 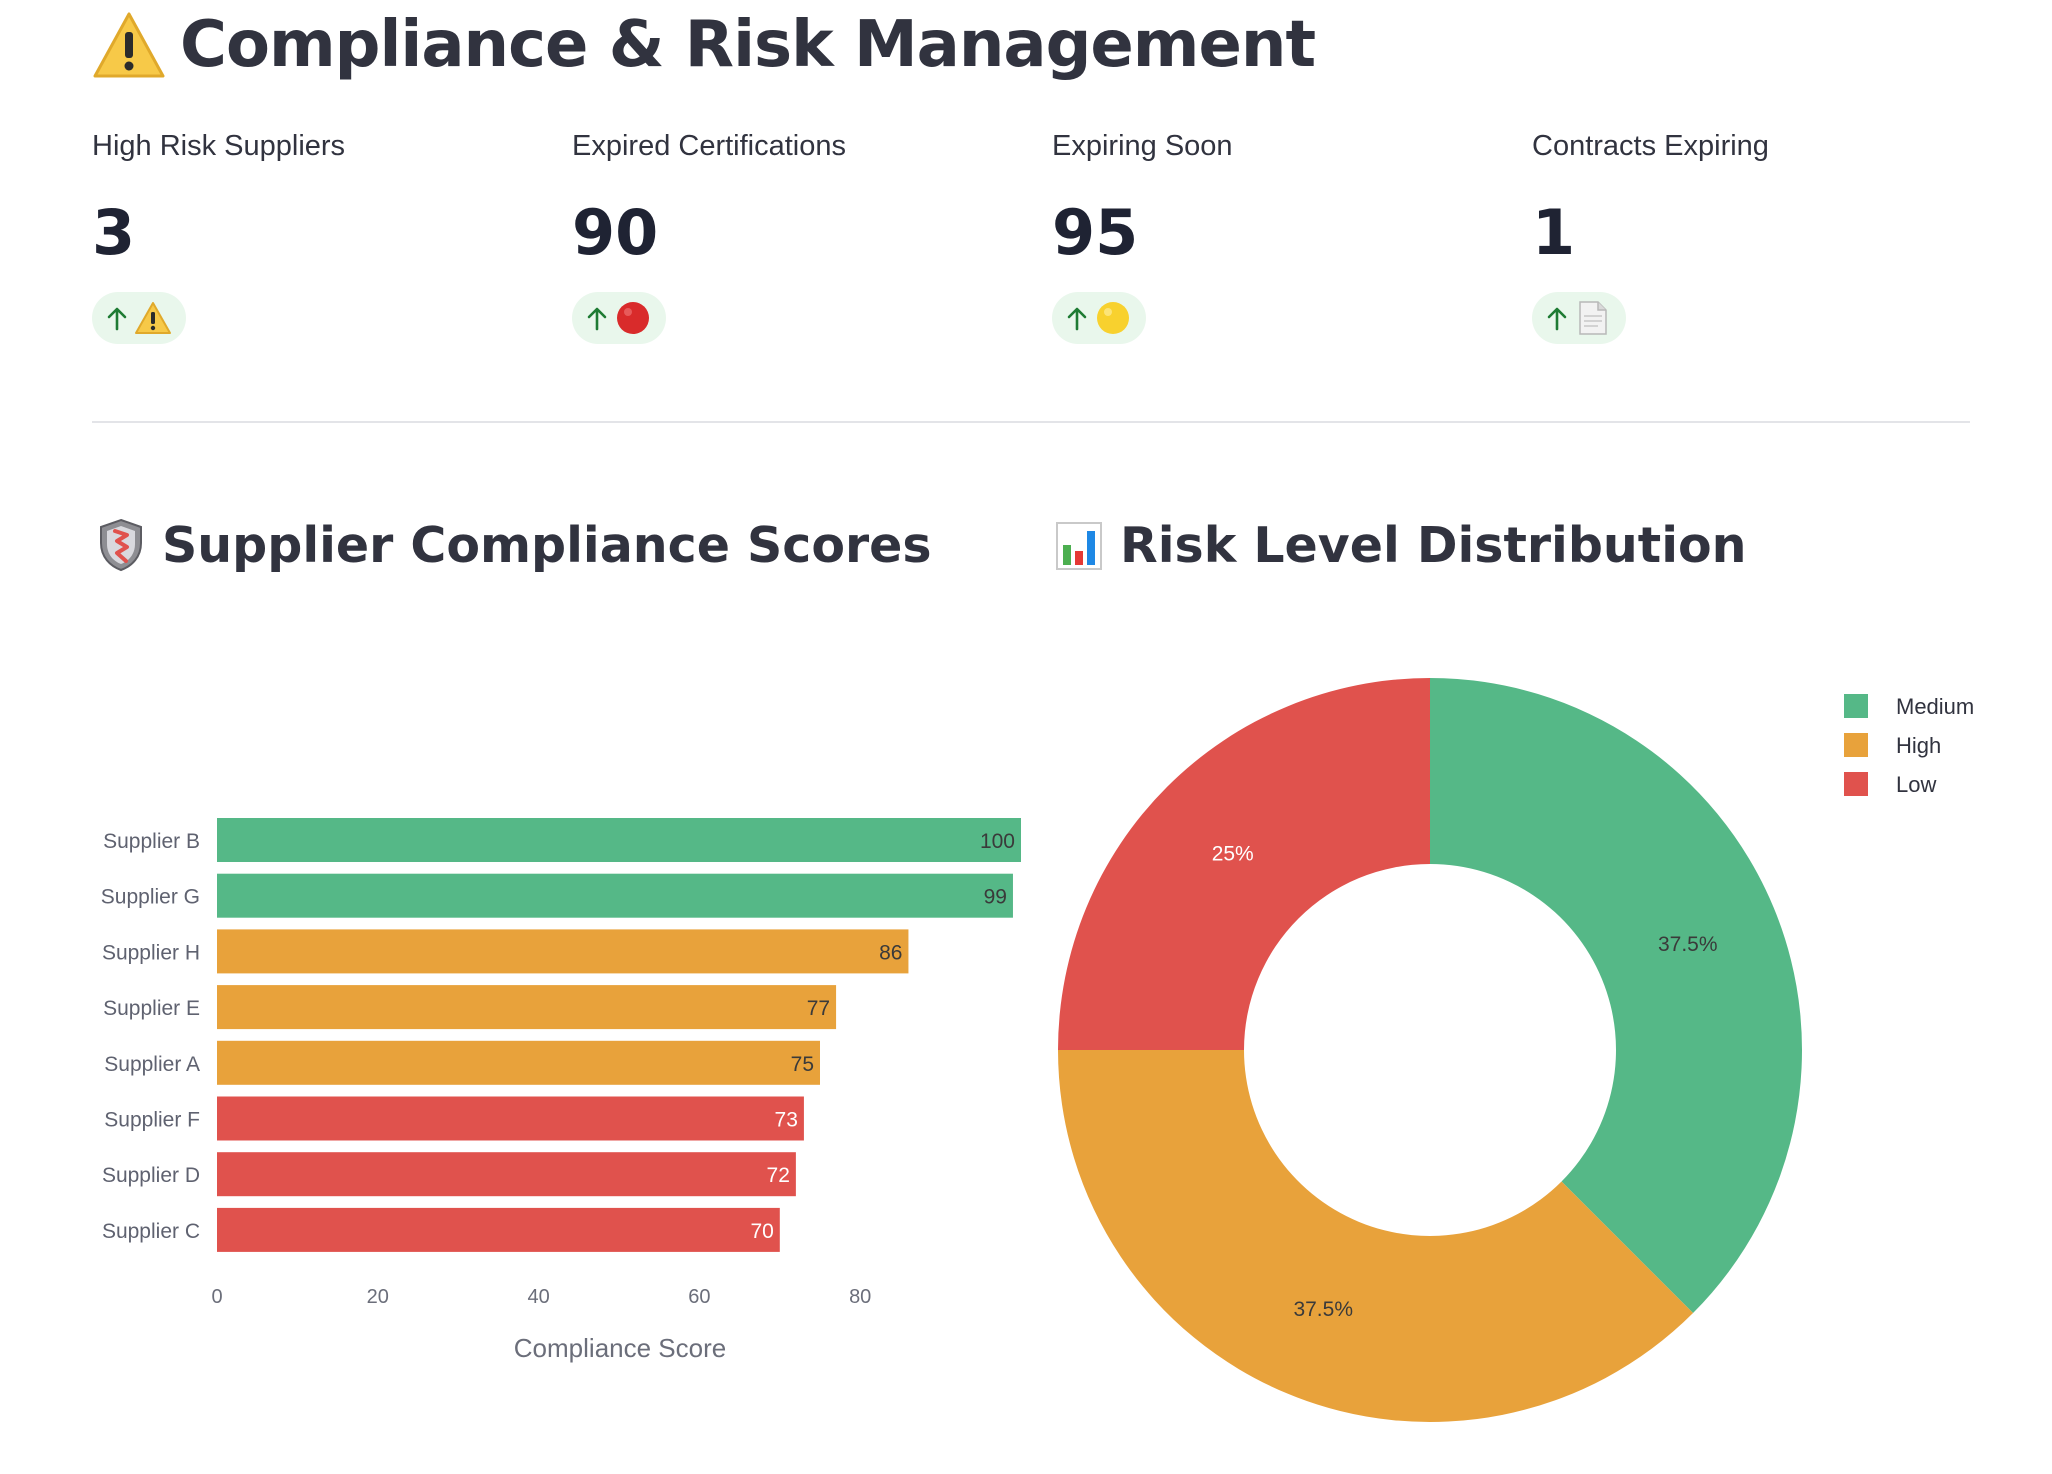 I want to click on legend-label: Low, so click(x=1916, y=784).